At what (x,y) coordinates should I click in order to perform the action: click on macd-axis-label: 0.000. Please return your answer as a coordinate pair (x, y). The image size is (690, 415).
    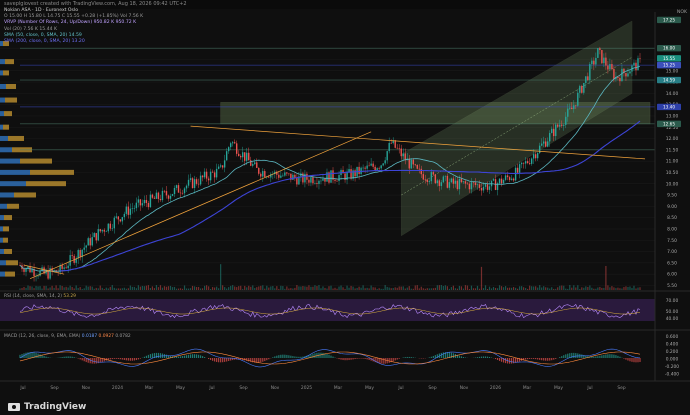
    Looking at the image, I should click on (672, 360).